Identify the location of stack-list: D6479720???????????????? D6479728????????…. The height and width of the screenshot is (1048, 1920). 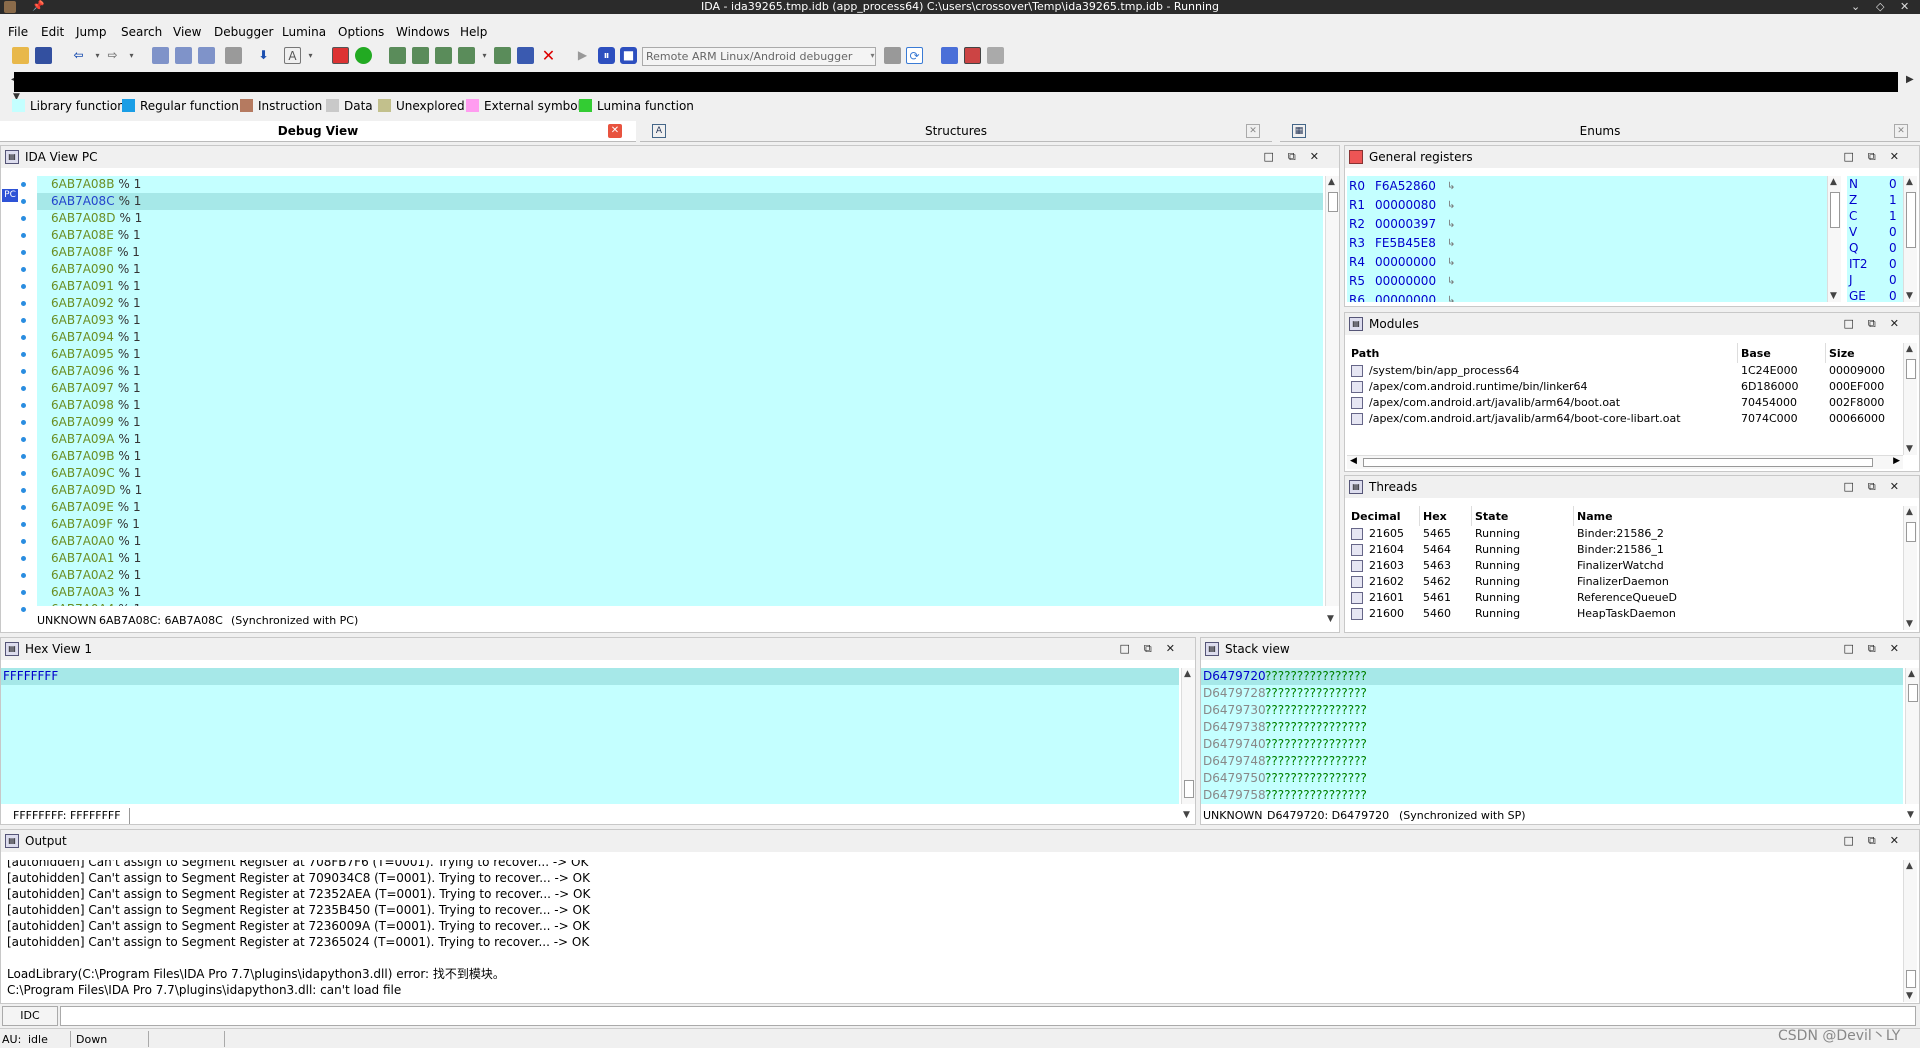
(1552, 736).